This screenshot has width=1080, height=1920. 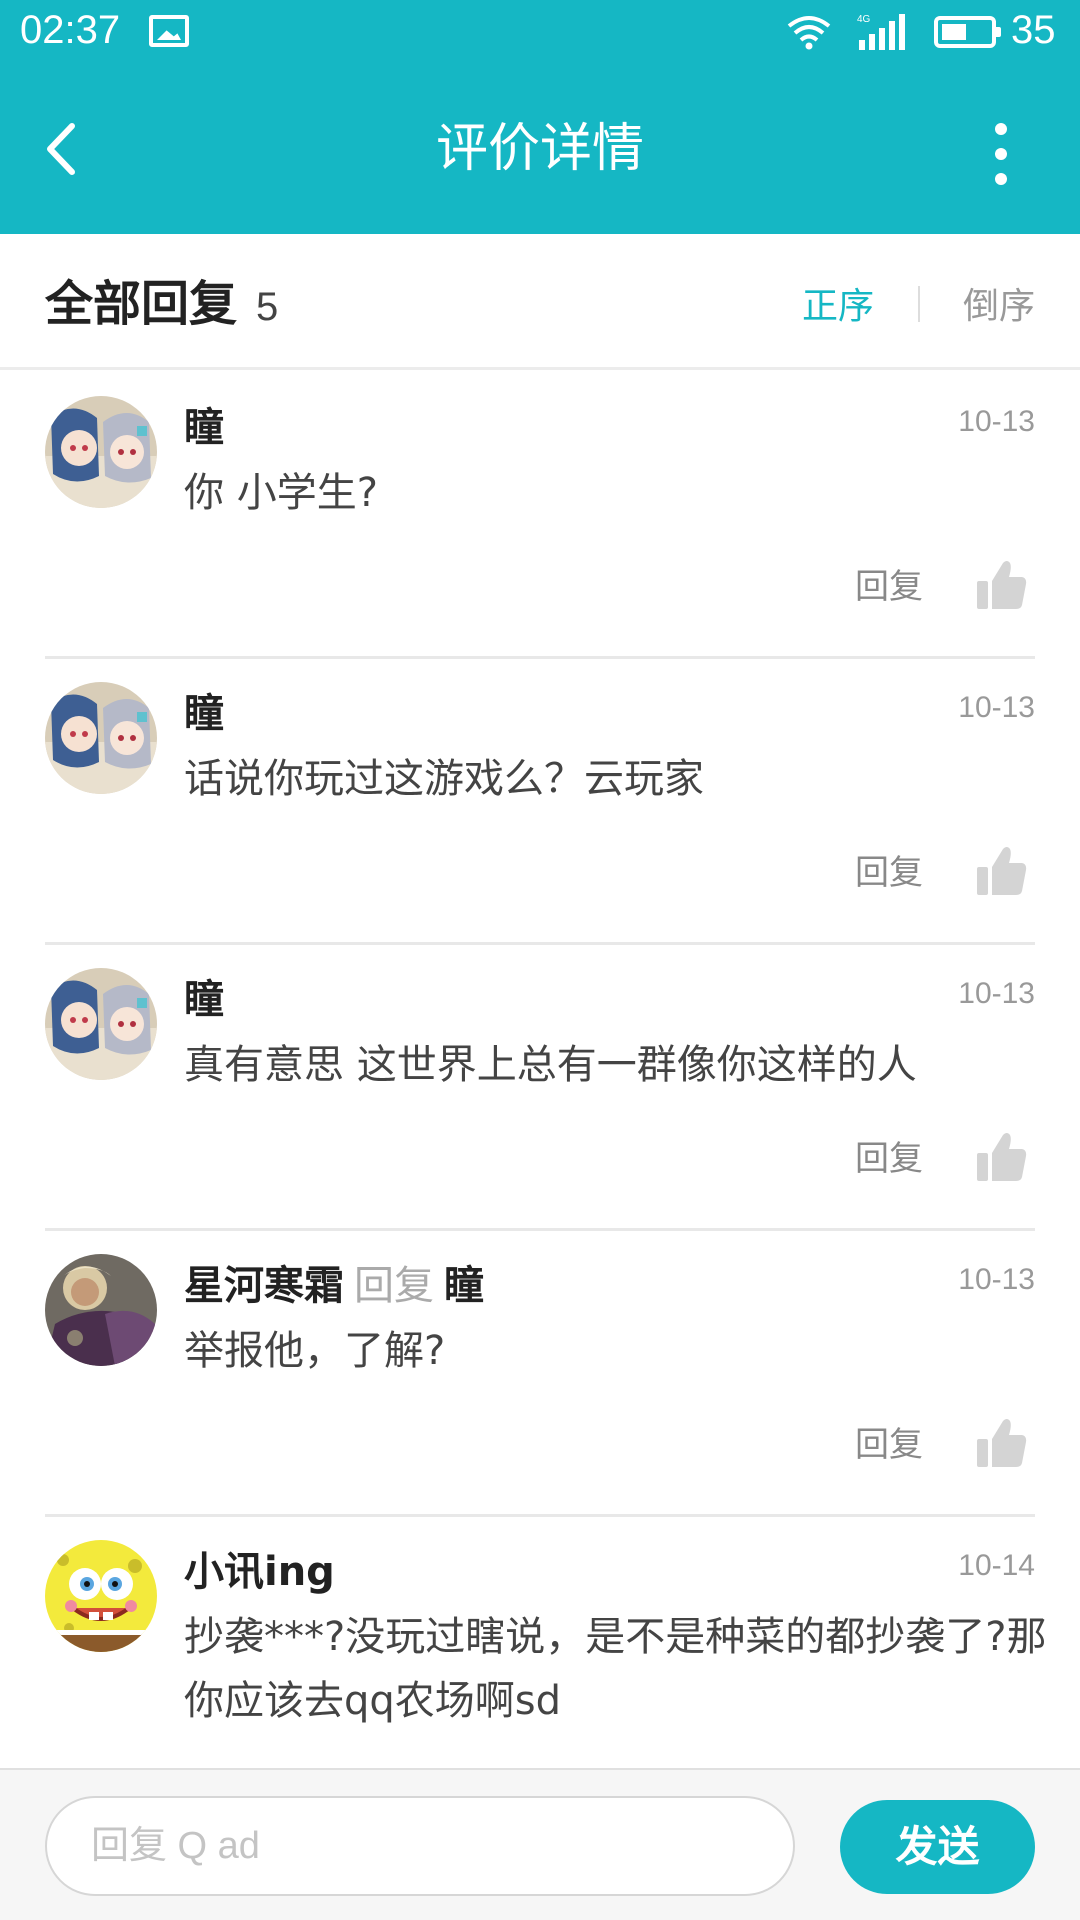 I want to click on status-bar: 02:37 4G 35, so click(x=540, y=32).